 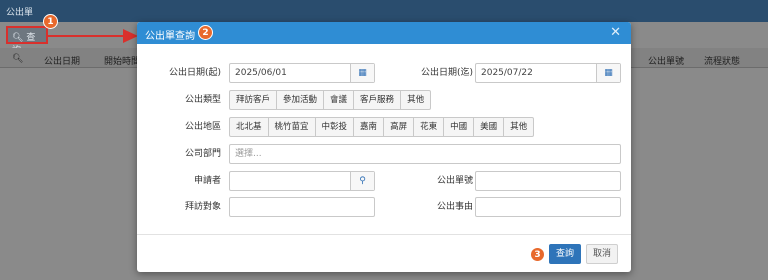 I want to click on region-label: 公出地區, so click(x=202, y=127).